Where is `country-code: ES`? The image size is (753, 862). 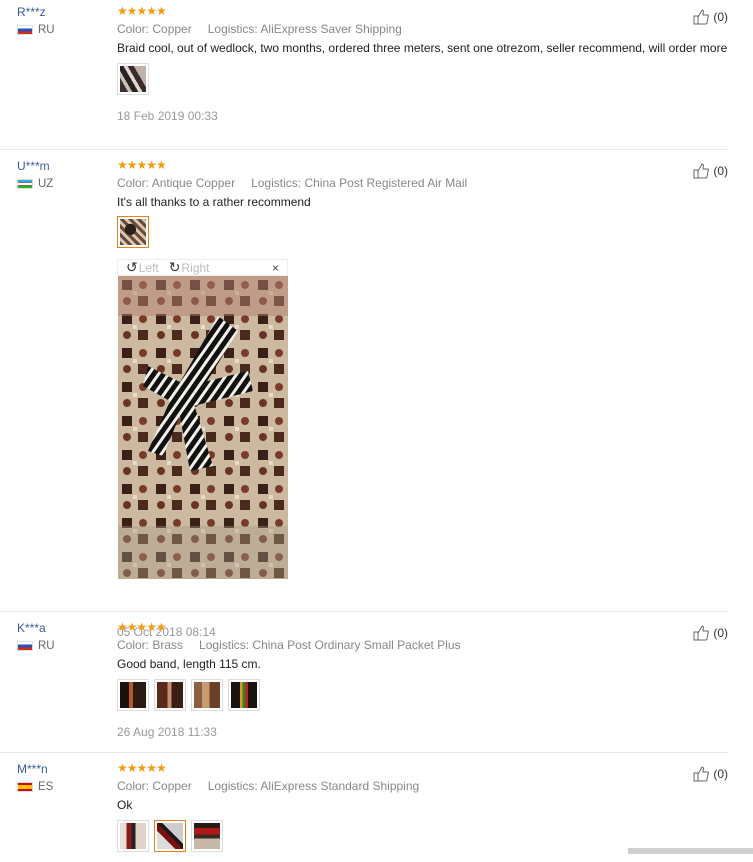 country-code: ES is located at coordinates (46, 787).